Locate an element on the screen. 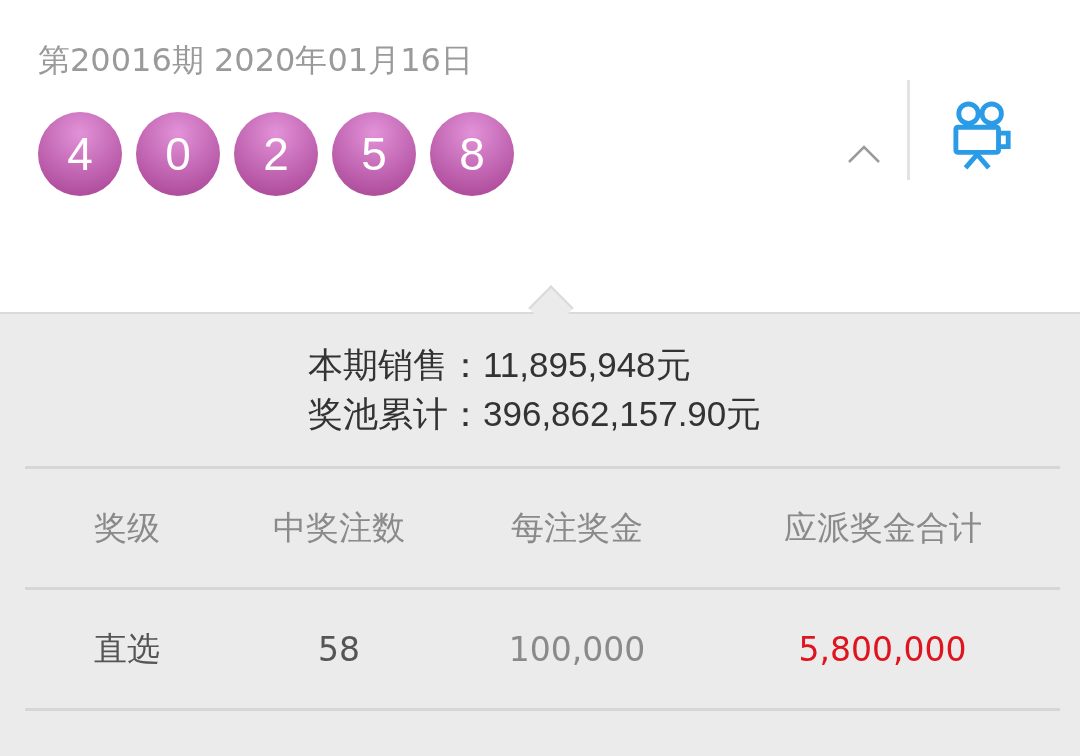 Image resolution: width=1080 pixels, height=756 pixels. number-ball: 4 is located at coordinates (80, 154).